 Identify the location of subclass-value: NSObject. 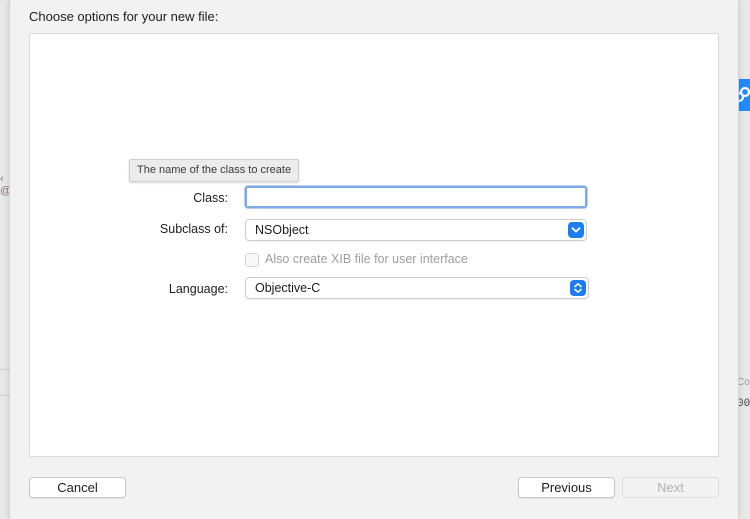
(282, 230).